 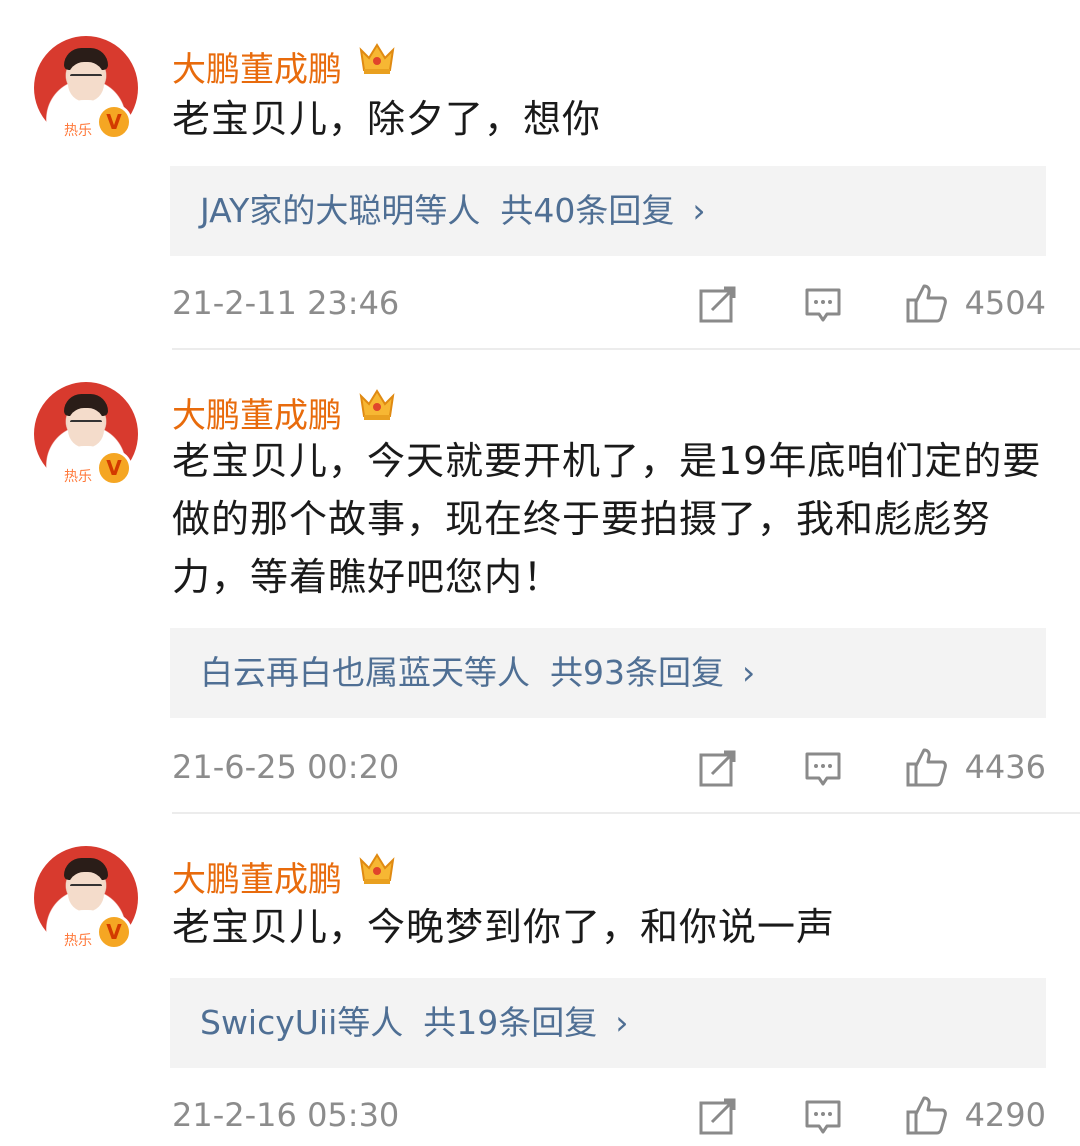 I want to click on replies-count: 共40条回复, so click(x=587, y=210).